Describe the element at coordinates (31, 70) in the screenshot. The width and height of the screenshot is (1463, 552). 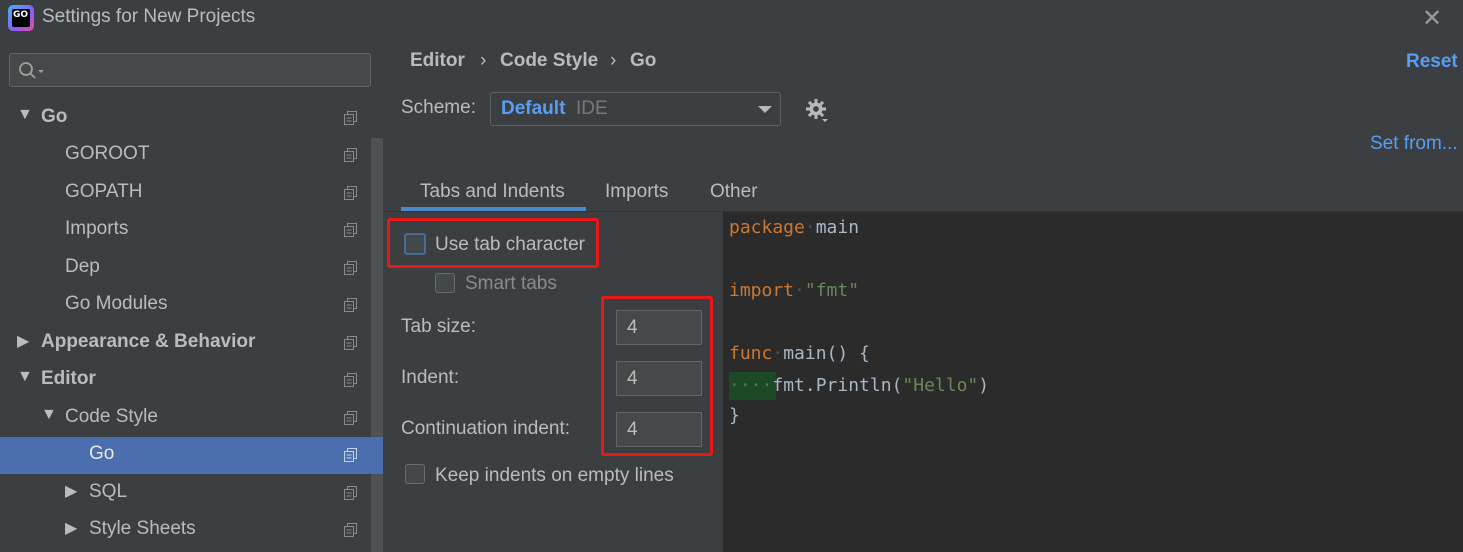
I see `search-icon` at that location.